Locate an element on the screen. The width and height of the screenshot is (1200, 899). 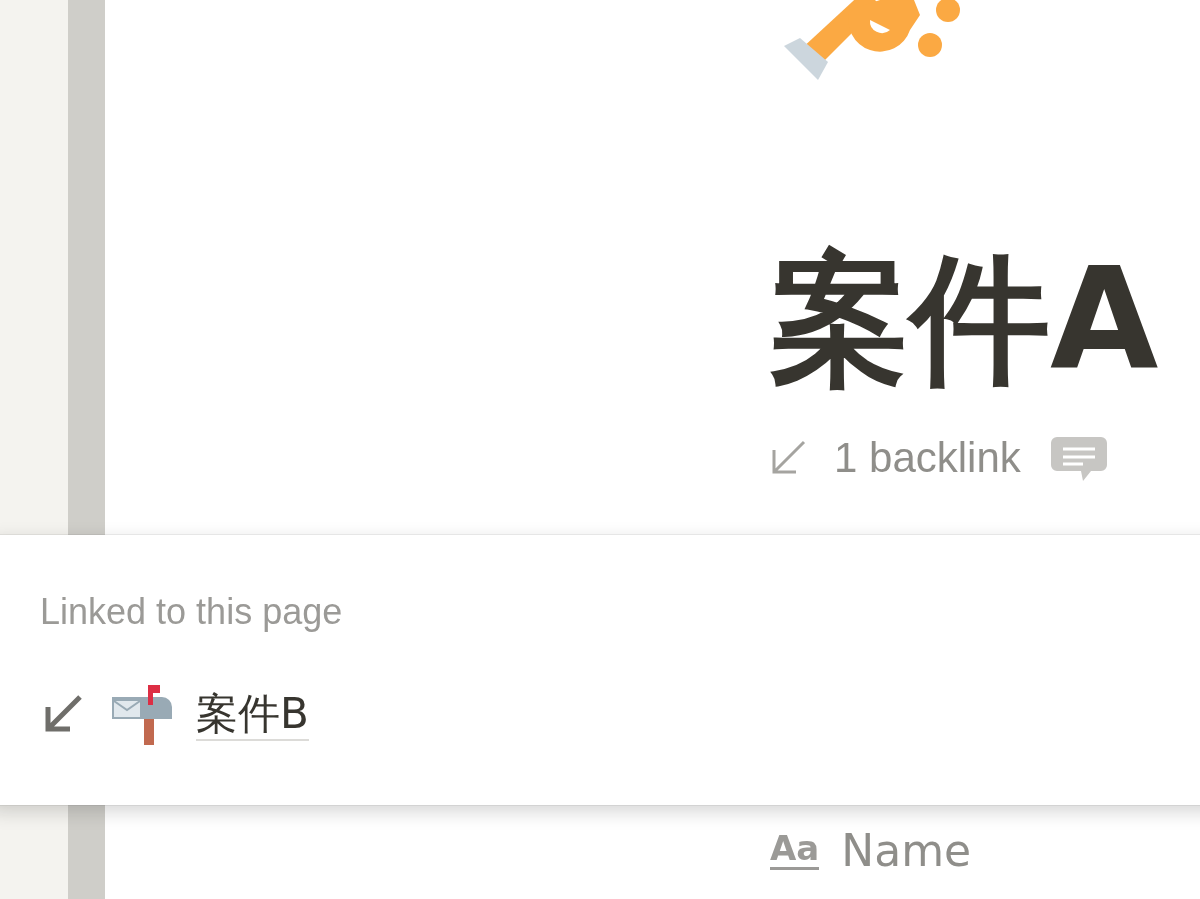
backlink-button: 1 backlink is located at coordinates (895, 458).